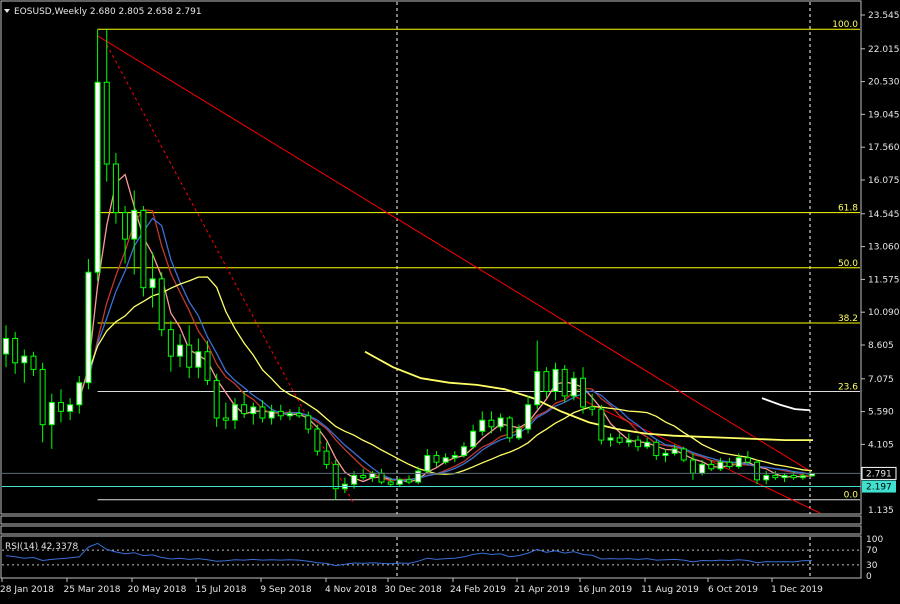  Describe the element at coordinates (884, 50) in the screenshot. I see `price-tick-label: 22.015` at that location.